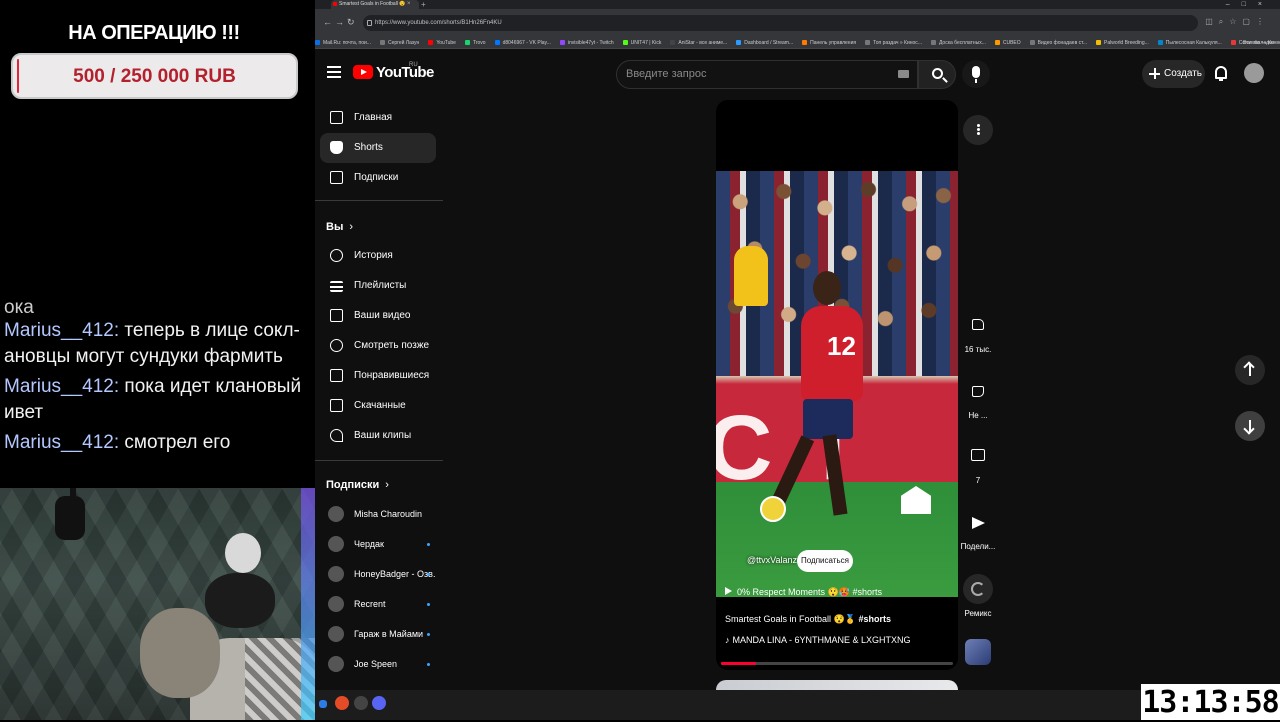 The height and width of the screenshot is (722, 1280). What do you see at coordinates (1008, 42) in the screenshot?
I see `bookmark-item: CUBEO` at bounding box center [1008, 42].